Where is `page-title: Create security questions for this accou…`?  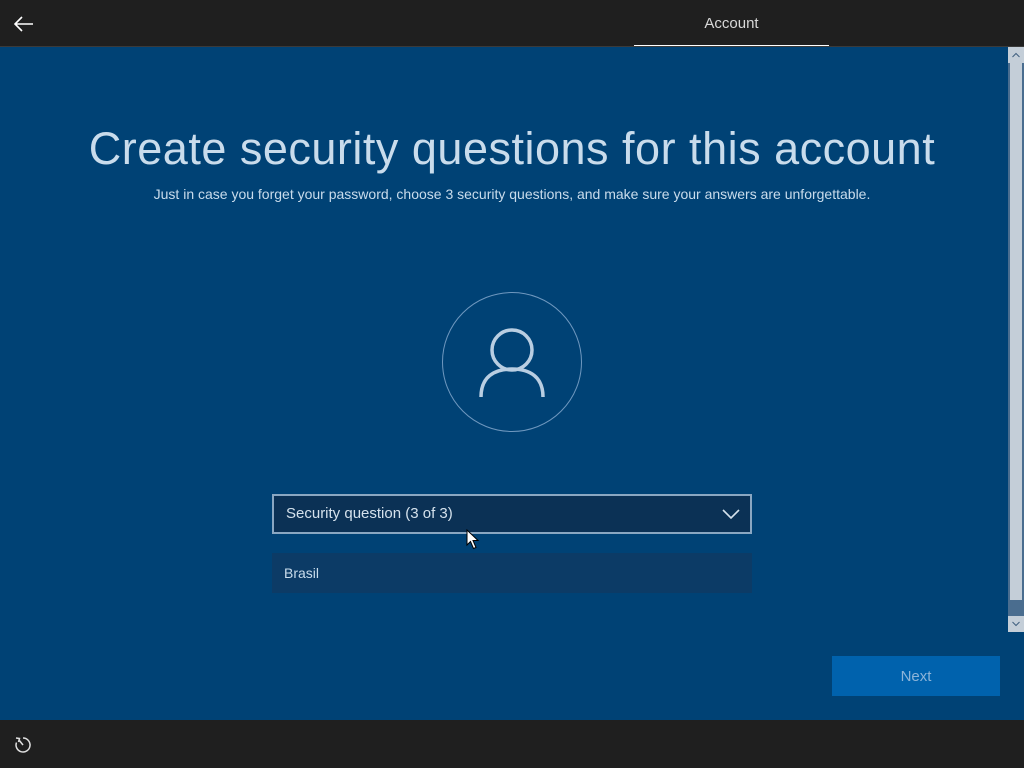
page-title: Create security questions for this accou… is located at coordinates (512, 148).